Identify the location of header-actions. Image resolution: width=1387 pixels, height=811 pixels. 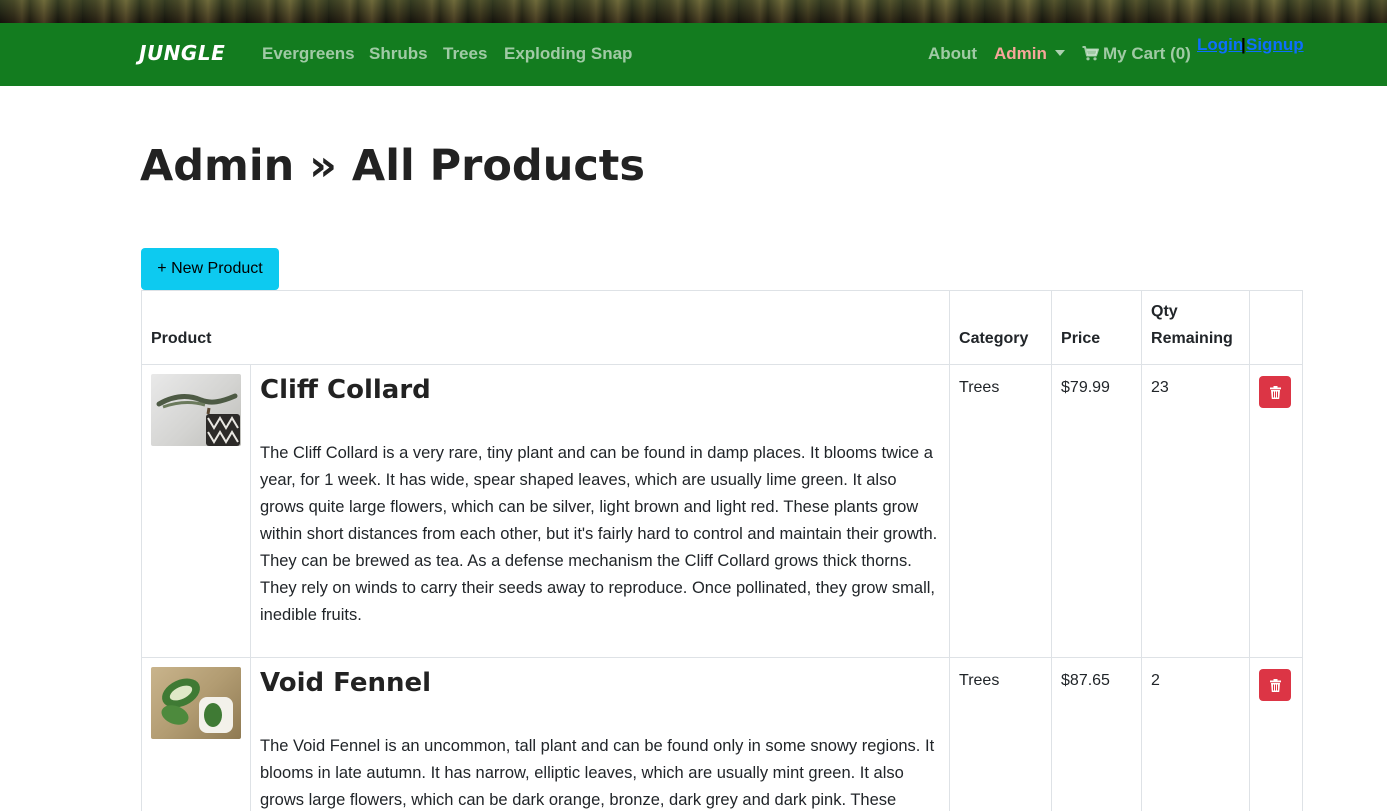
(1276, 327).